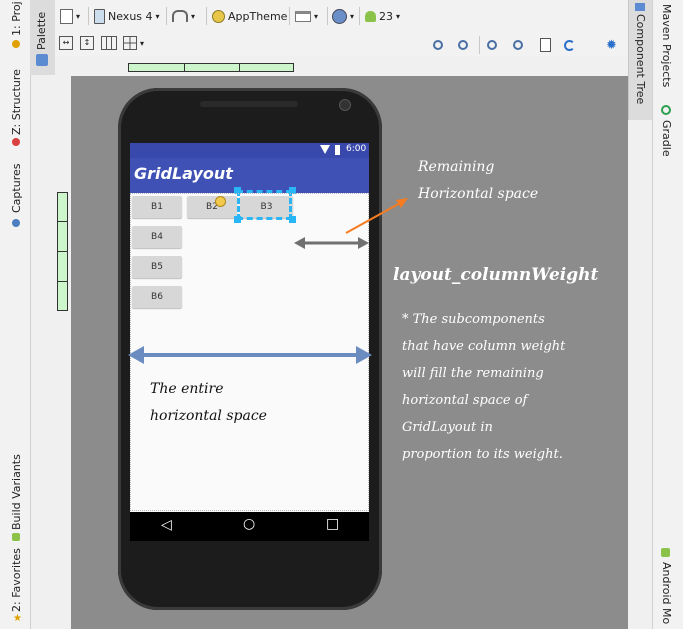 The image size is (683, 629). I want to click on remaining-label-line1: Remaining, so click(456, 167).